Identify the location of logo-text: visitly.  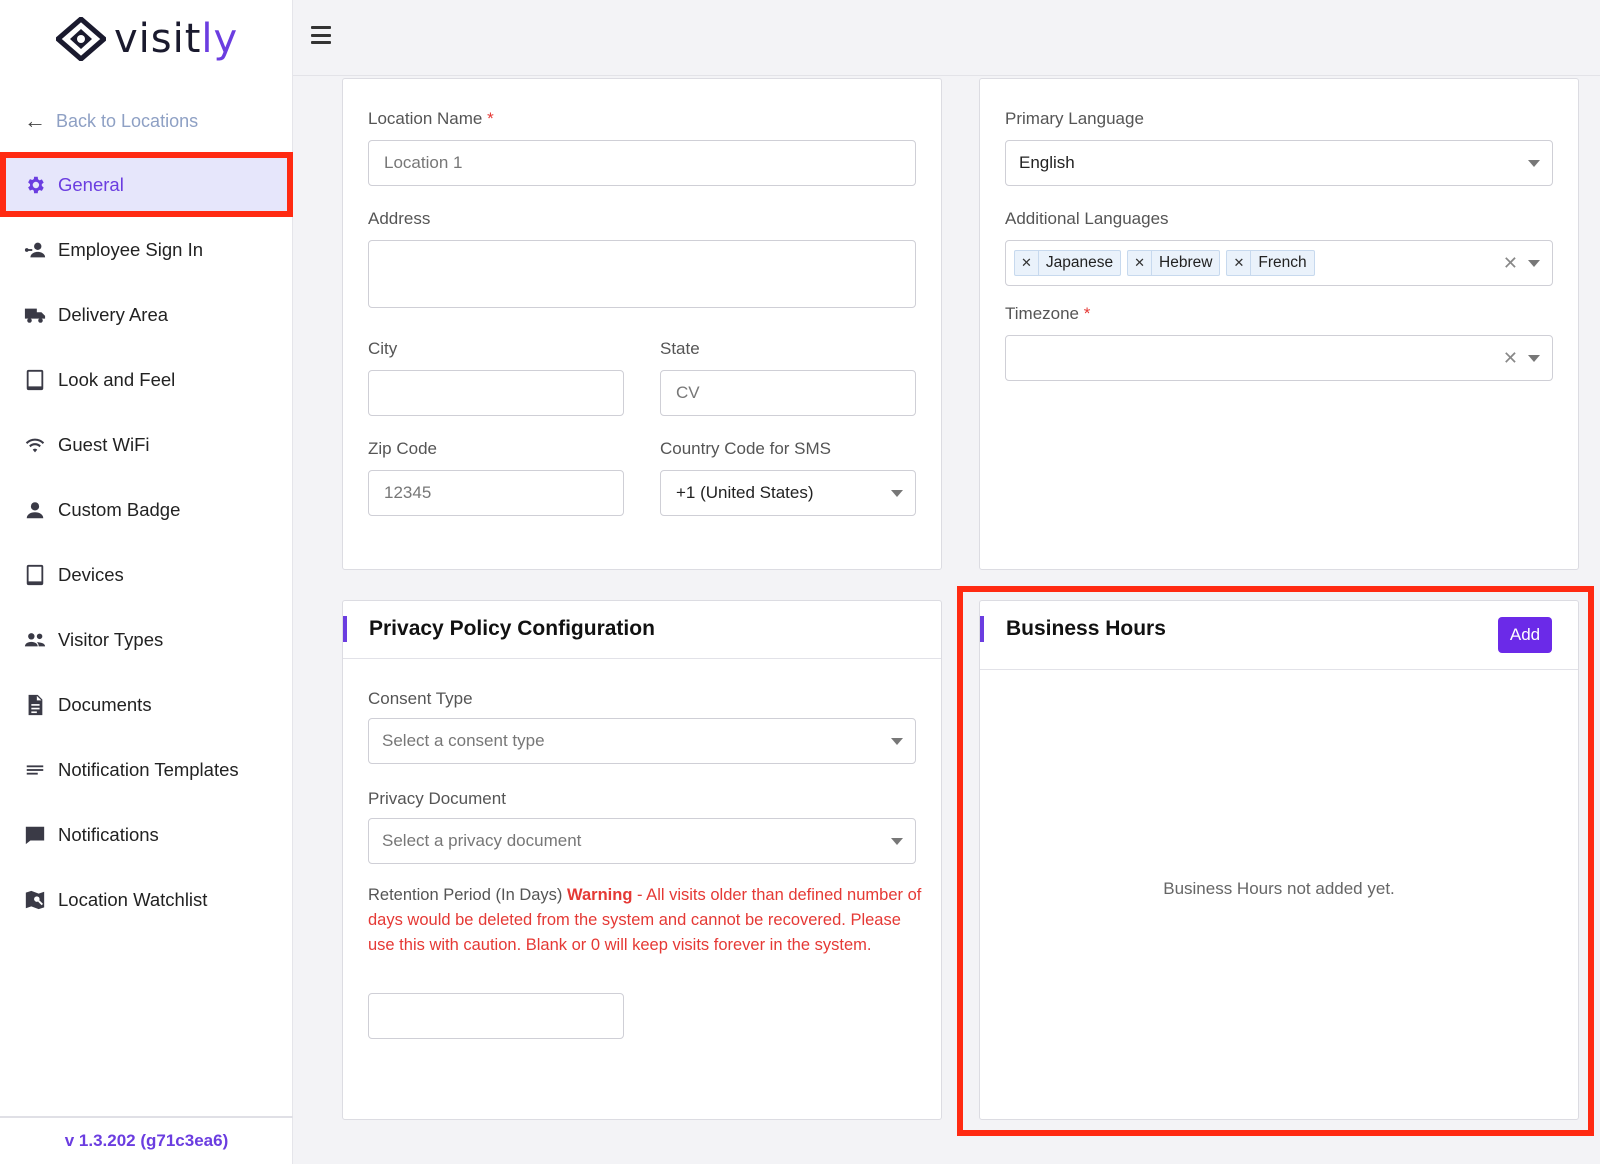
(176, 39).